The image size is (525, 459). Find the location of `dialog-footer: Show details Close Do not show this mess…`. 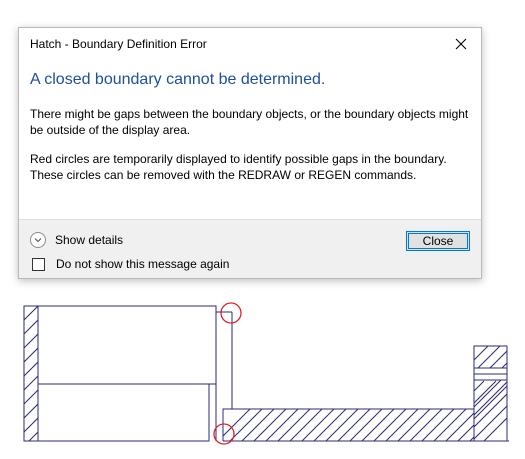

dialog-footer: Show details Close Do not show this mess… is located at coordinates (250, 248).